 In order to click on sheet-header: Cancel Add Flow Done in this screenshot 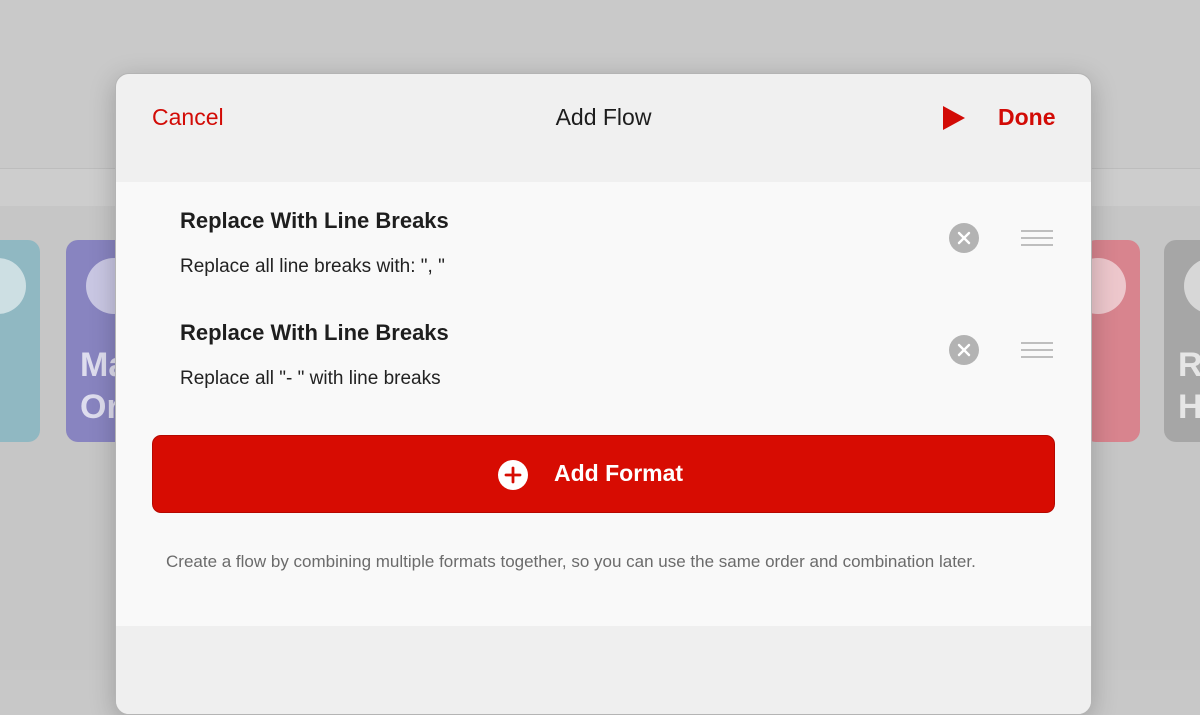, I will do `click(603, 127)`.